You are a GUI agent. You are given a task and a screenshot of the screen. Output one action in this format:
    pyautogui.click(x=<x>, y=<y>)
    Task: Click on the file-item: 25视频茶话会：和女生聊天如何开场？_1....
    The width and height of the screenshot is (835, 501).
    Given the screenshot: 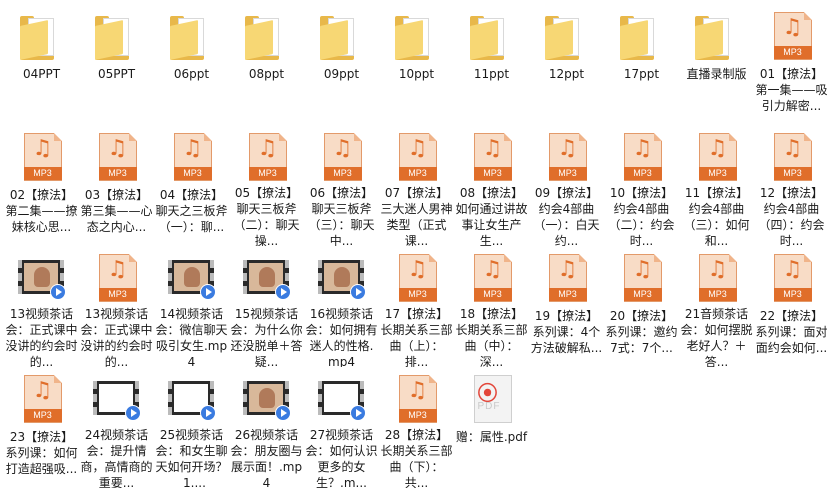 What is the action you would take?
    pyautogui.click(x=191, y=427)
    